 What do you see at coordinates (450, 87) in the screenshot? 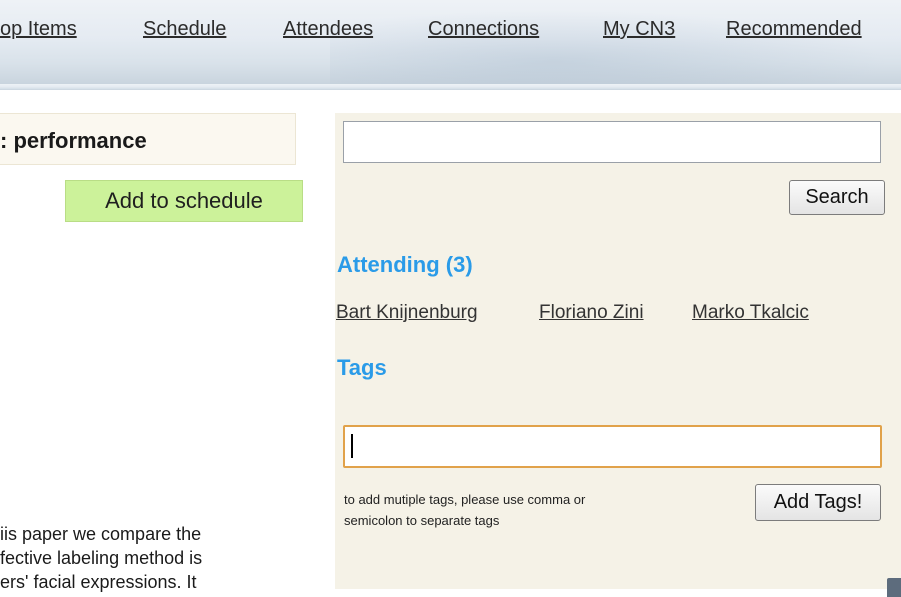
I see `nav-divider` at bounding box center [450, 87].